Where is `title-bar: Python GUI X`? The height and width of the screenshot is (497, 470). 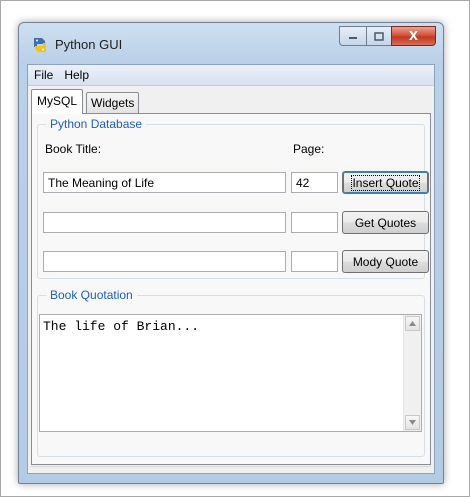
title-bar: Python GUI X is located at coordinates (231, 43).